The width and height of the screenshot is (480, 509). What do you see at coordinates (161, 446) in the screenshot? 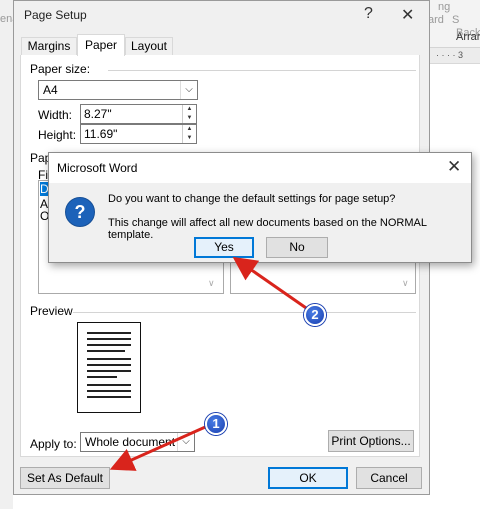
I see `arrow-to-set-as-default` at bounding box center [161, 446].